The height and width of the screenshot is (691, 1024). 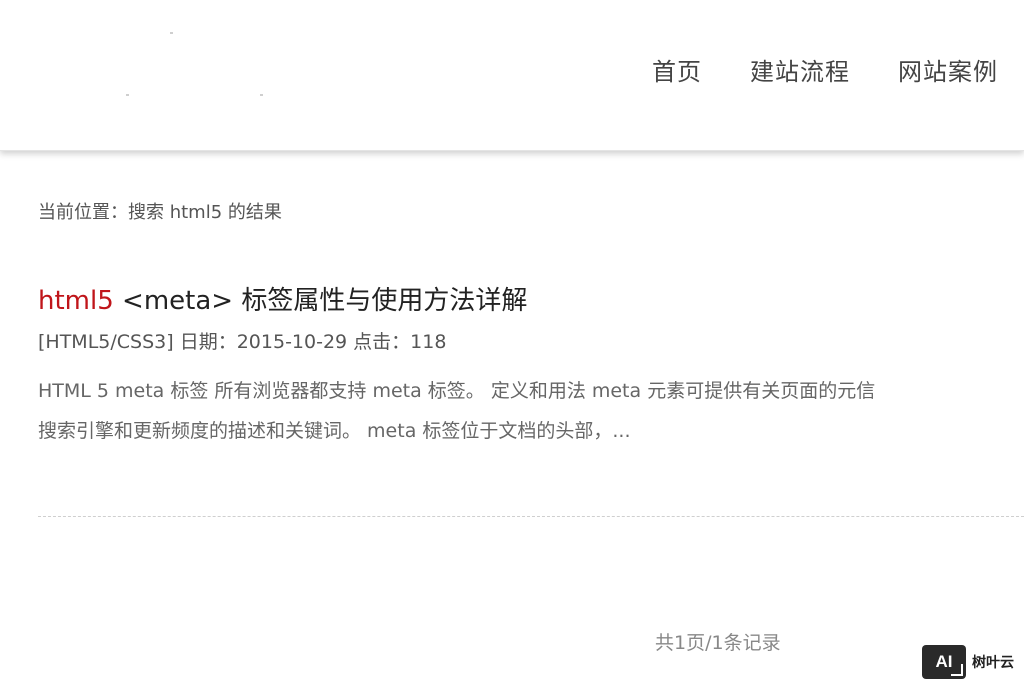 What do you see at coordinates (944, 662) in the screenshot?
I see `watermark-logo-icon: AI` at bounding box center [944, 662].